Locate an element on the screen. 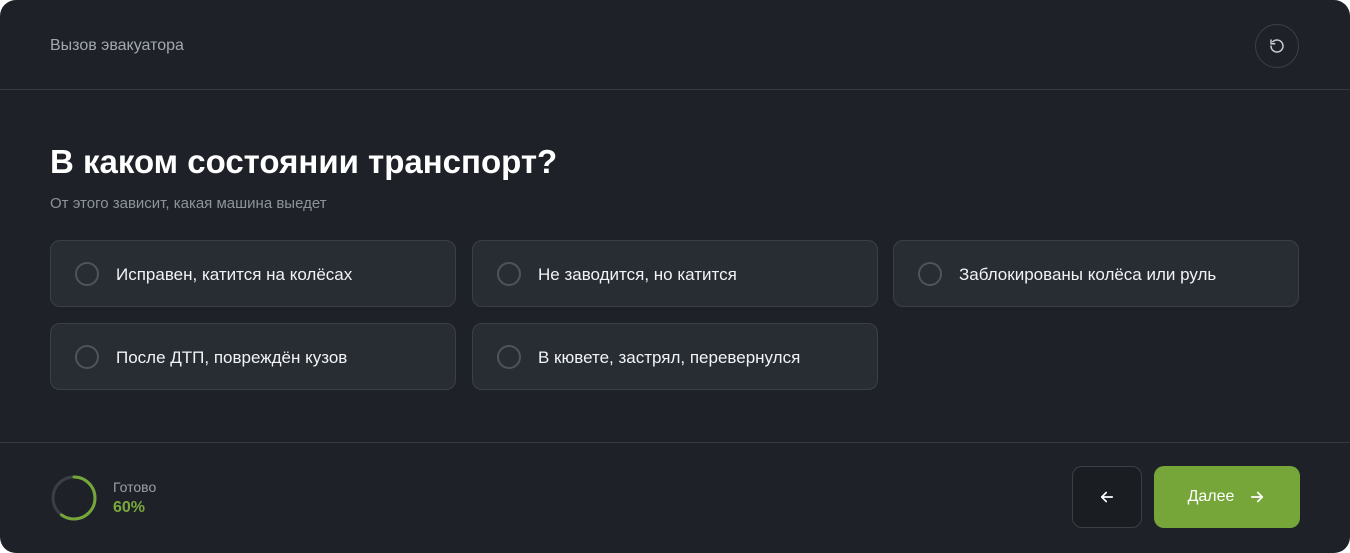 The height and width of the screenshot is (553, 1350). option-label: Не заводится, но катится is located at coordinates (637, 274).